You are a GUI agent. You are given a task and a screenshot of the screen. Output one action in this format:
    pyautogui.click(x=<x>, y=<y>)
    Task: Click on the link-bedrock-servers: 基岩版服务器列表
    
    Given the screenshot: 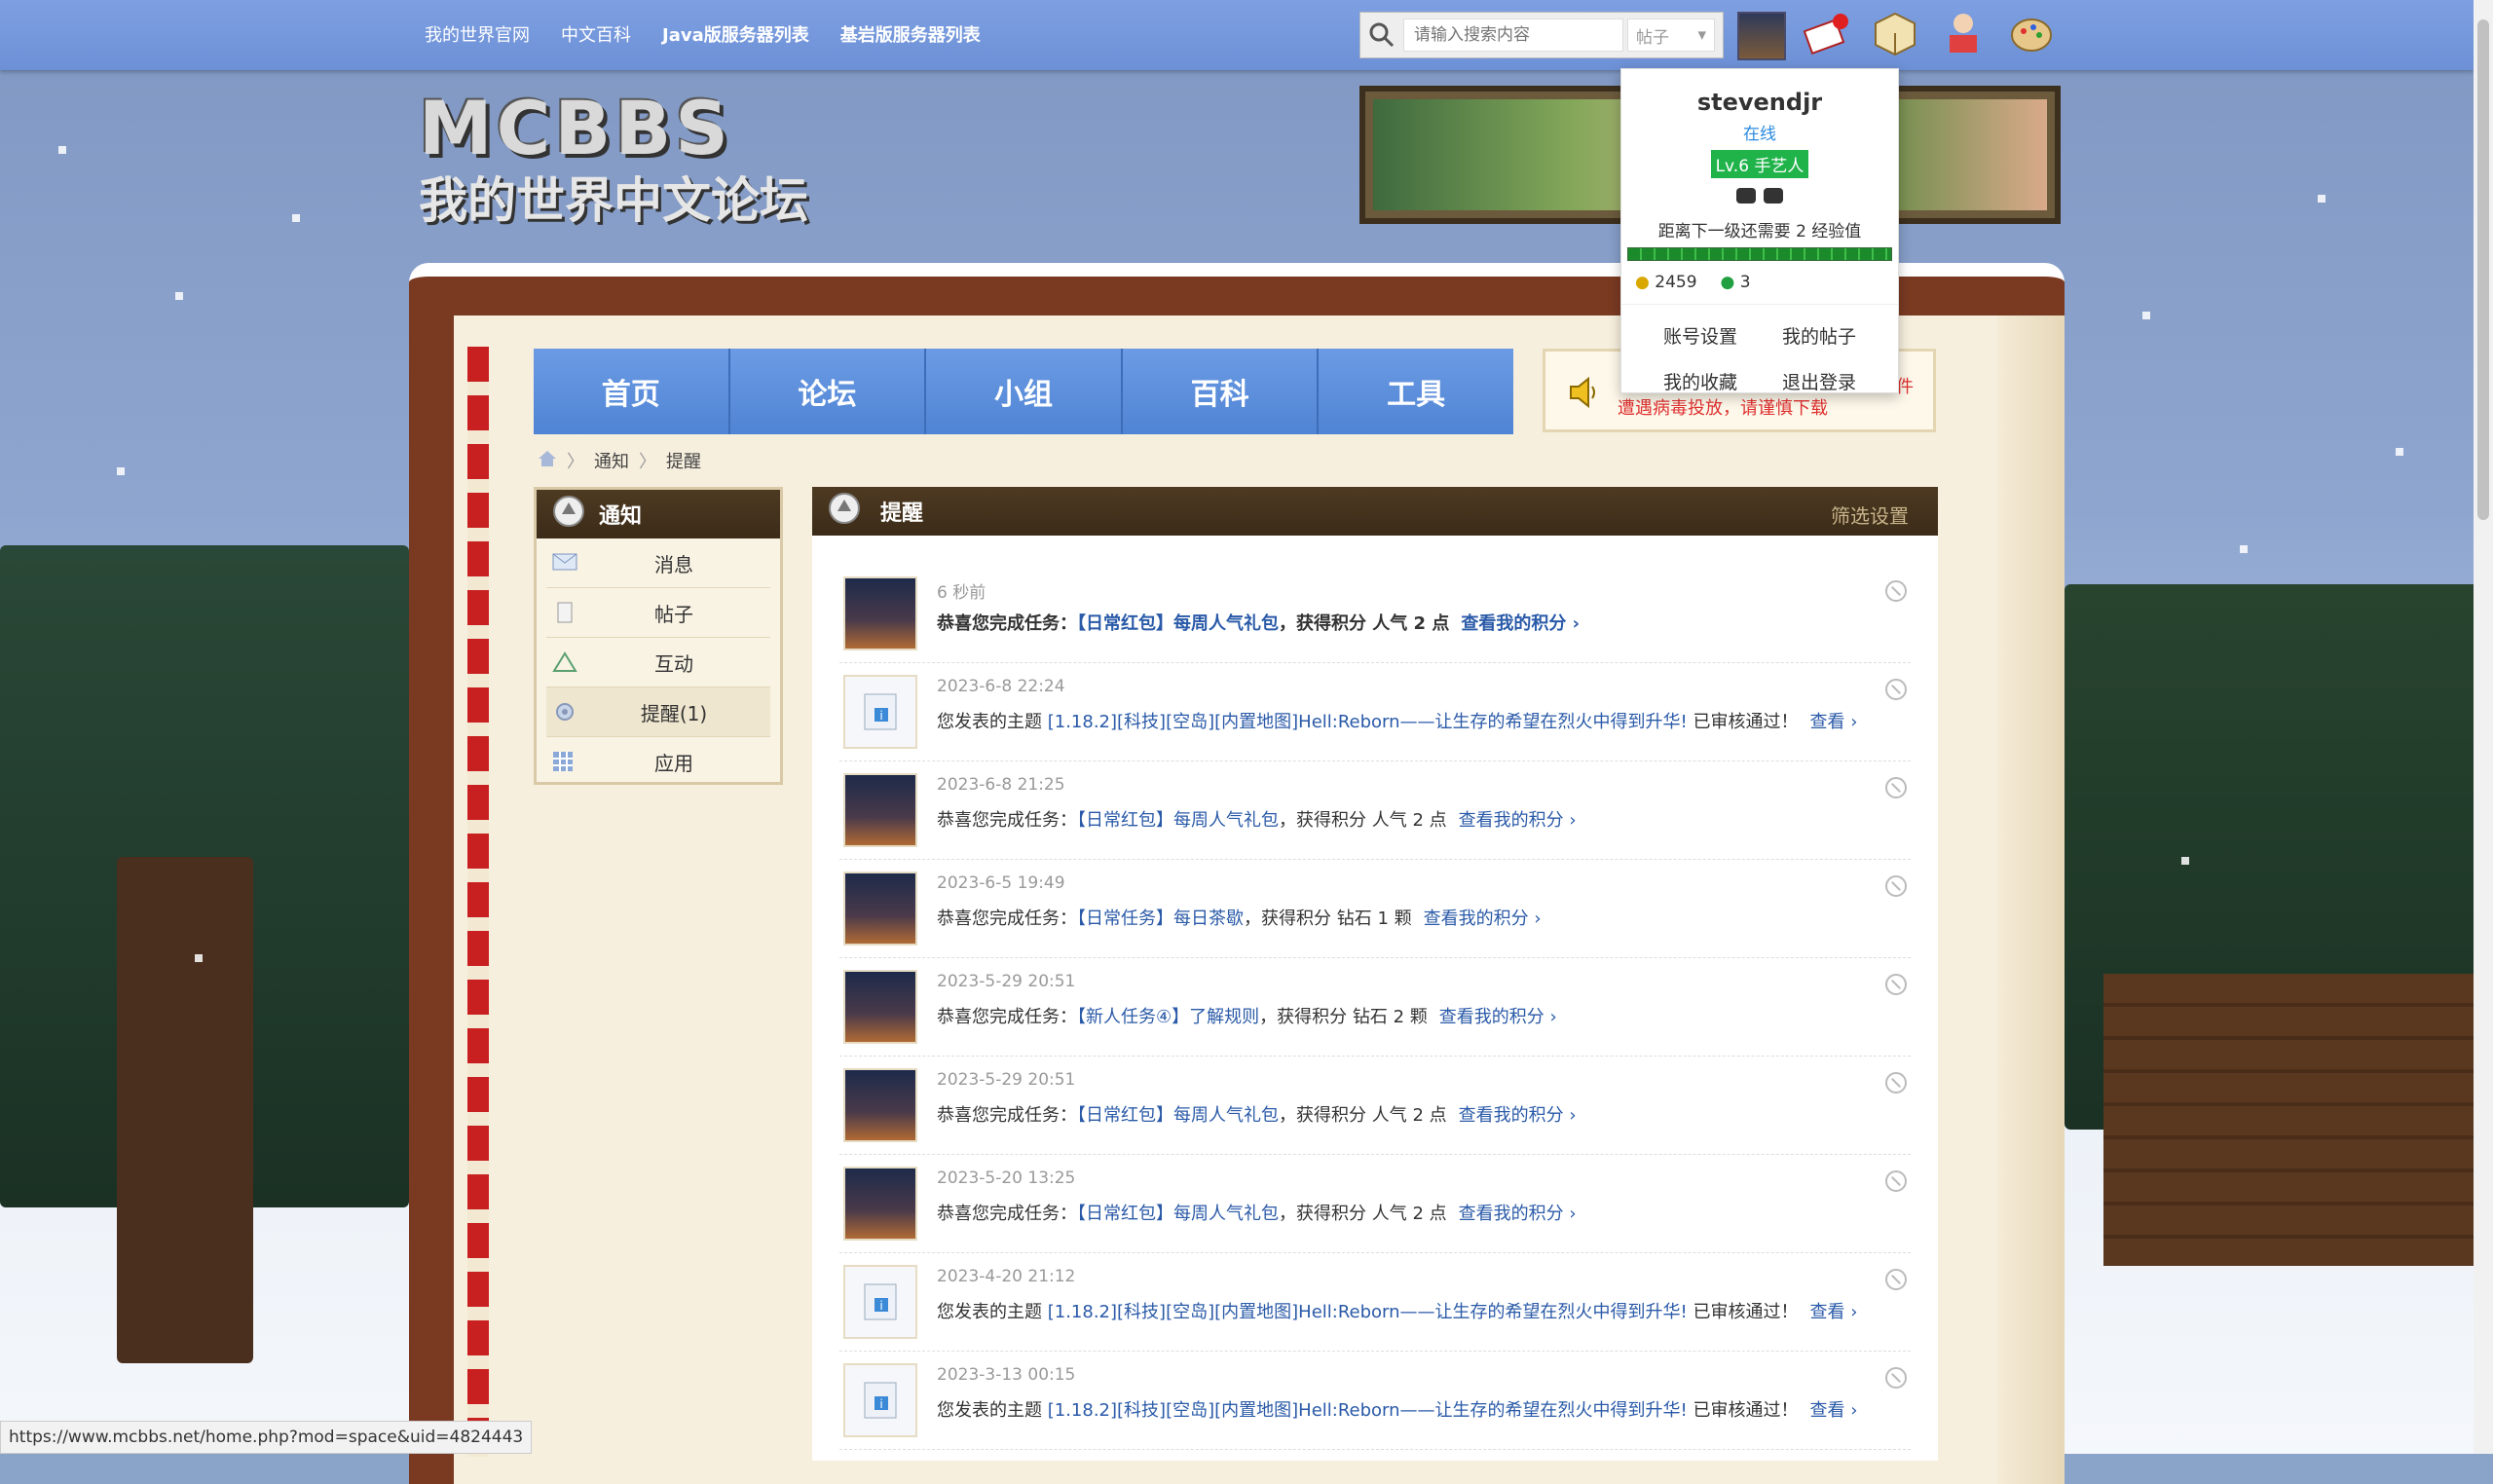 What is the action you would take?
    pyautogui.click(x=911, y=34)
    